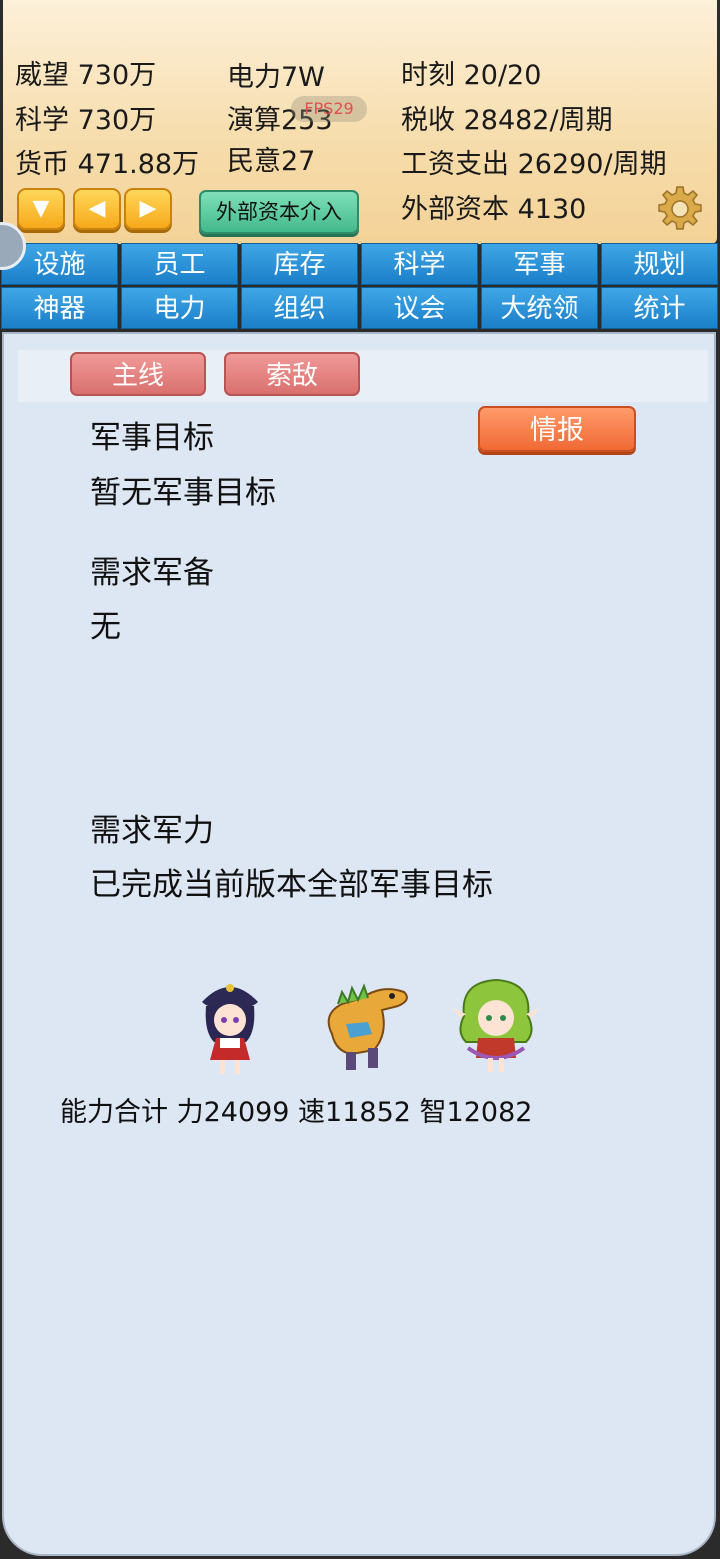  What do you see at coordinates (534, 164) in the screenshot?
I see `wage-stat: 工资支出 26290/周期` at bounding box center [534, 164].